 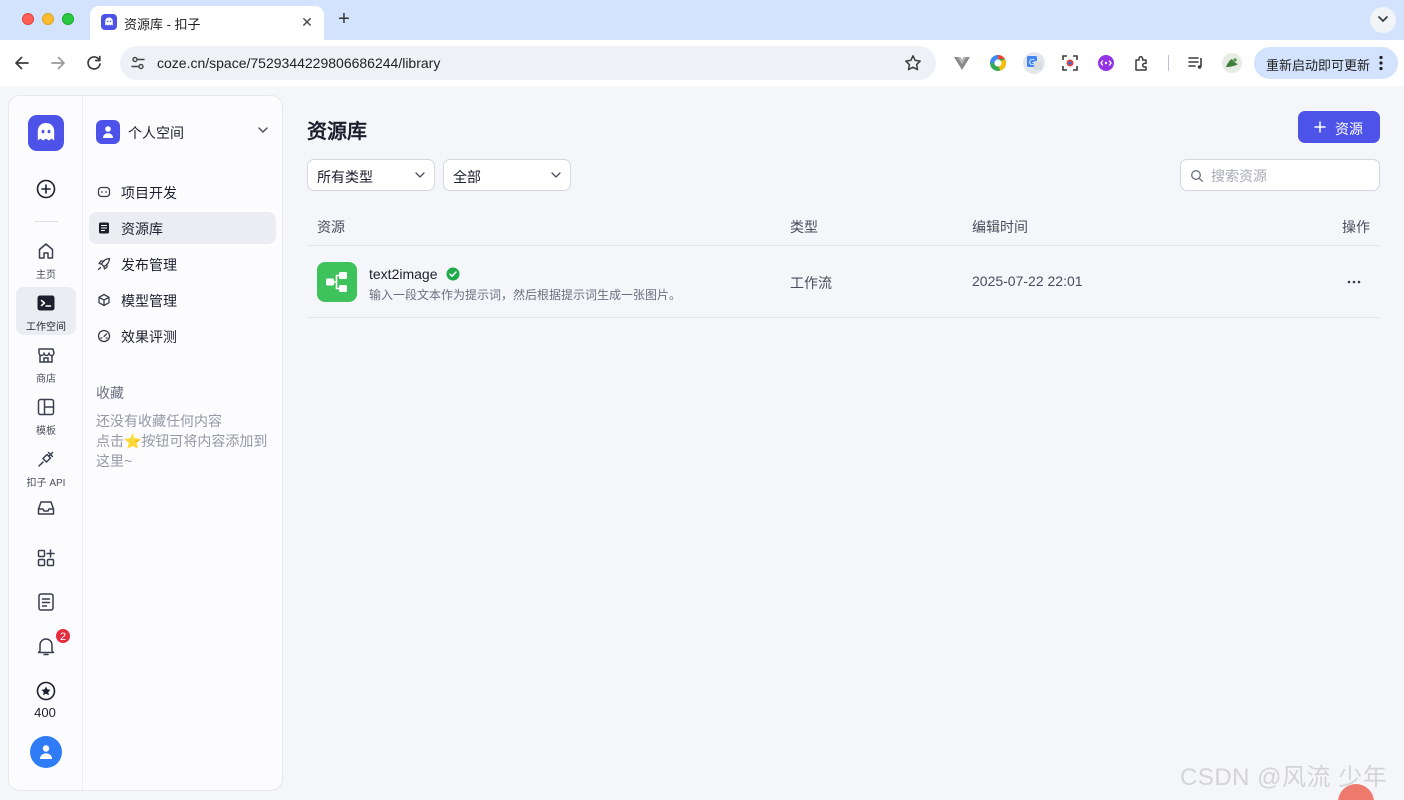 I want to click on search-input, so click(x=1291, y=176).